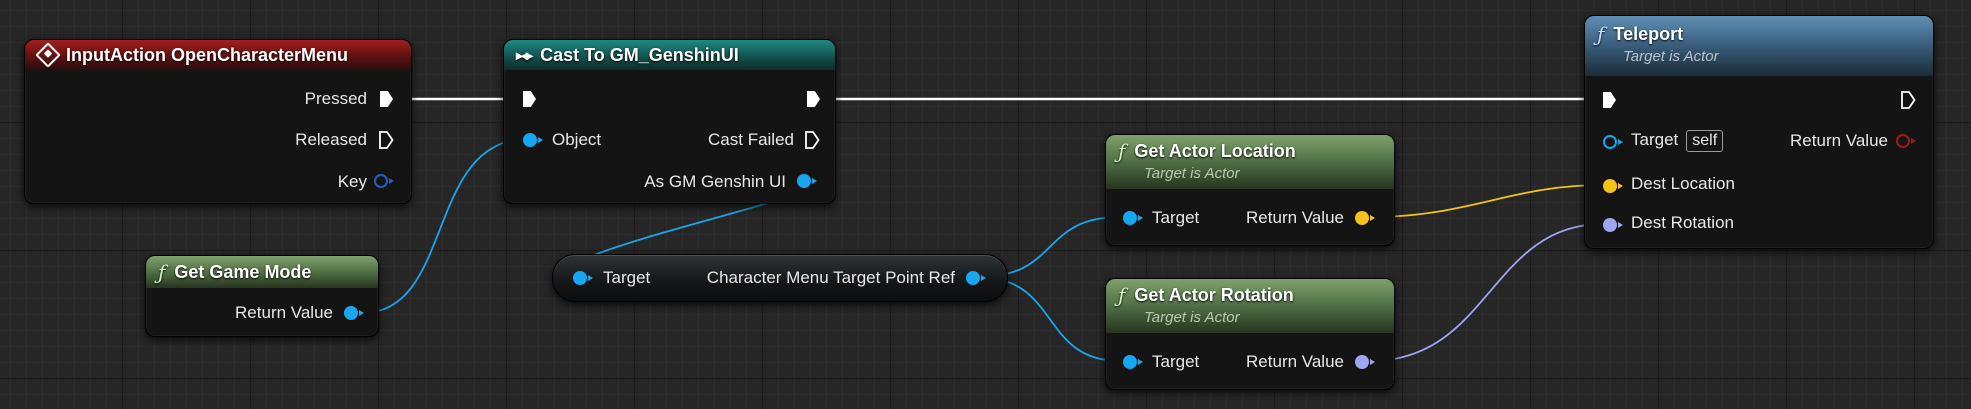 The width and height of the screenshot is (1971, 409). I want to click on teleport-exec-out-pin, so click(1908, 100).